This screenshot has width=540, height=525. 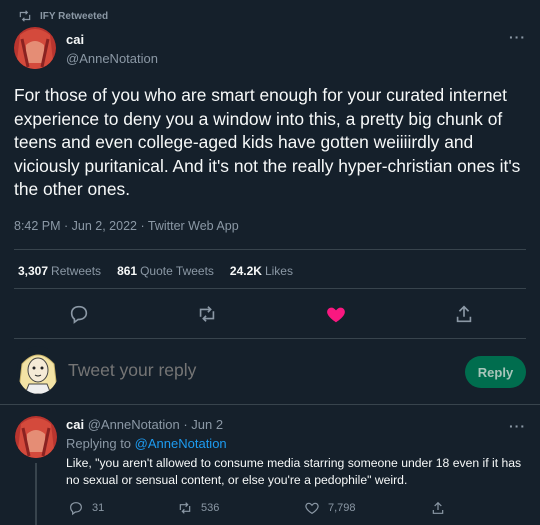 What do you see at coordinates (36, 494) in the screenshot?
I see `thread-line` at bounding box center [36, 494].